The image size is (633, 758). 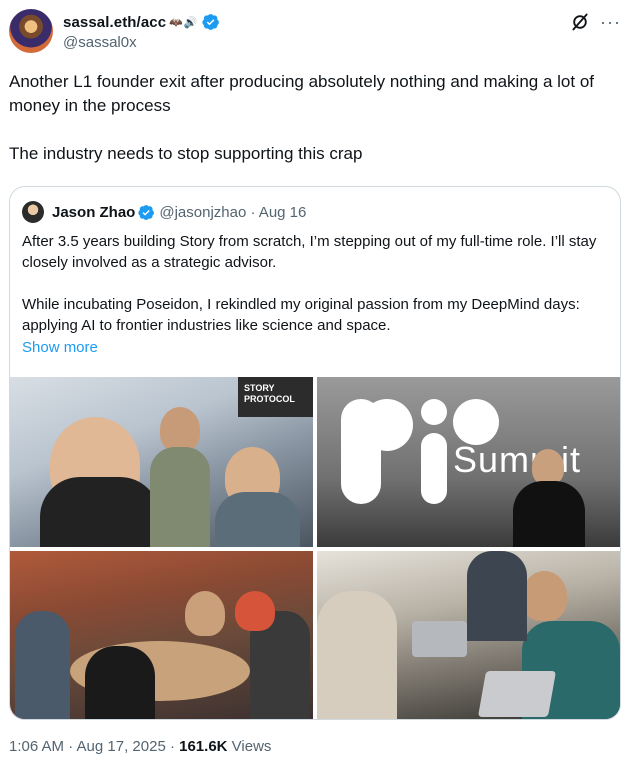 I want to click on timestamp: 1:06 AM · Aug 17, 2025 ·, so click(x=94, y=746).